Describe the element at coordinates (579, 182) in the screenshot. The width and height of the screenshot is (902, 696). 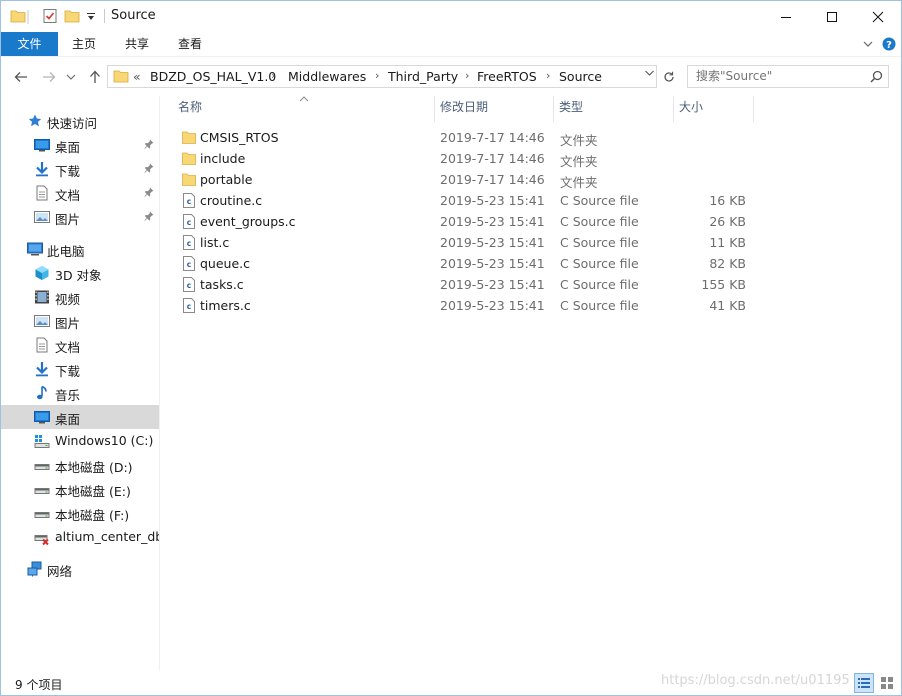
I see `file-type: 文件夹` at that location.